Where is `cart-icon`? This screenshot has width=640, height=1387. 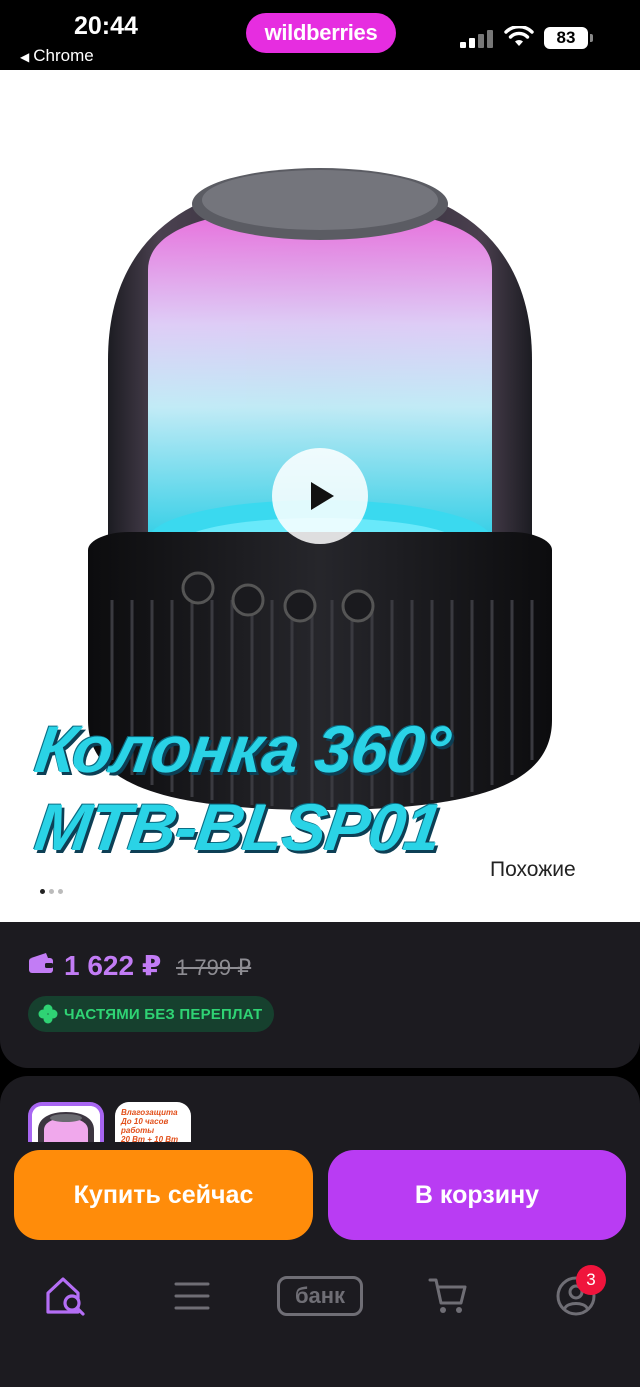 cart-icon is located at coordinates (447, 1295).